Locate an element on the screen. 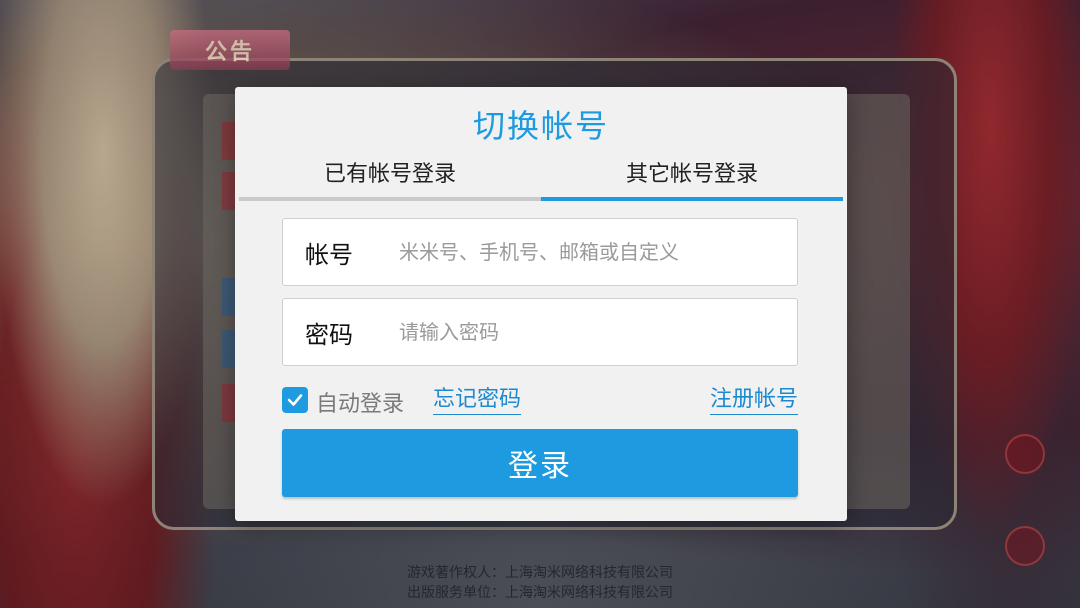 The height and width of the screenshot is (608, 1080). notice-banner: 公告 is located at coordinates (230, 50).